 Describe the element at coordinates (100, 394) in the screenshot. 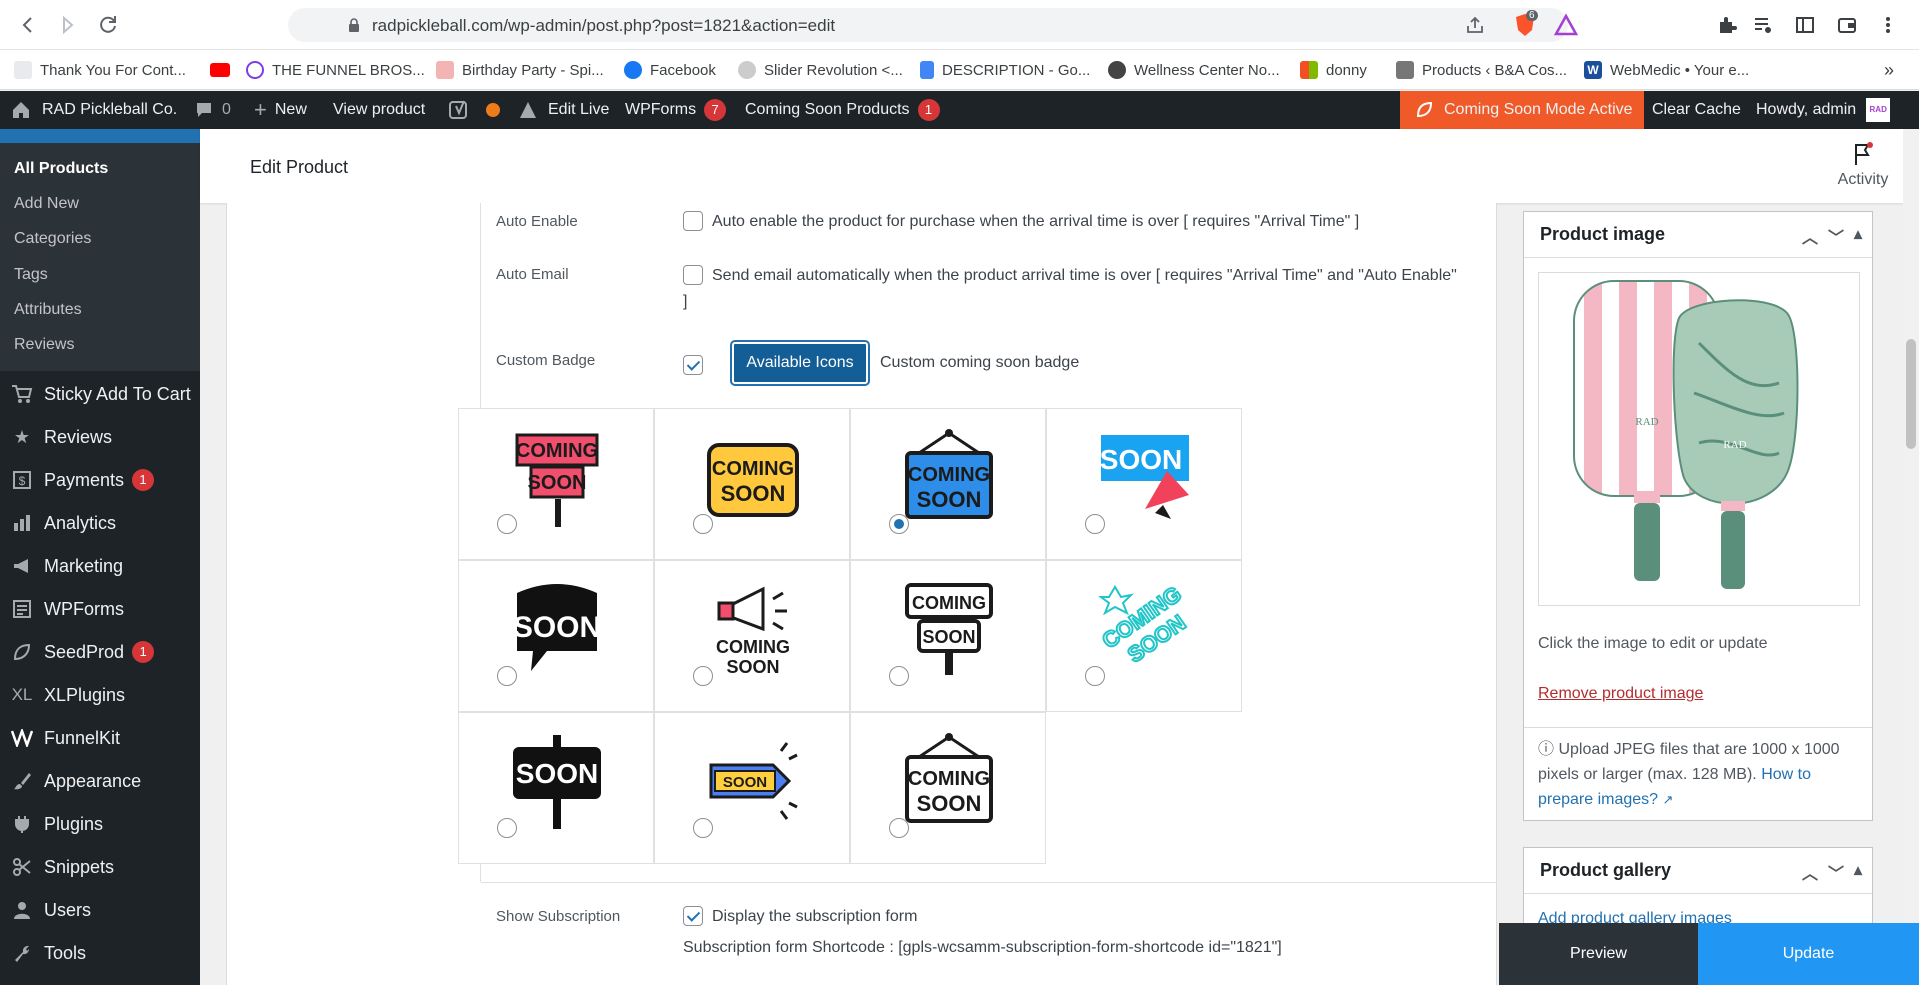

I see `menu-sticky-add-to-cart: Sticky Add To Cart` at that location.